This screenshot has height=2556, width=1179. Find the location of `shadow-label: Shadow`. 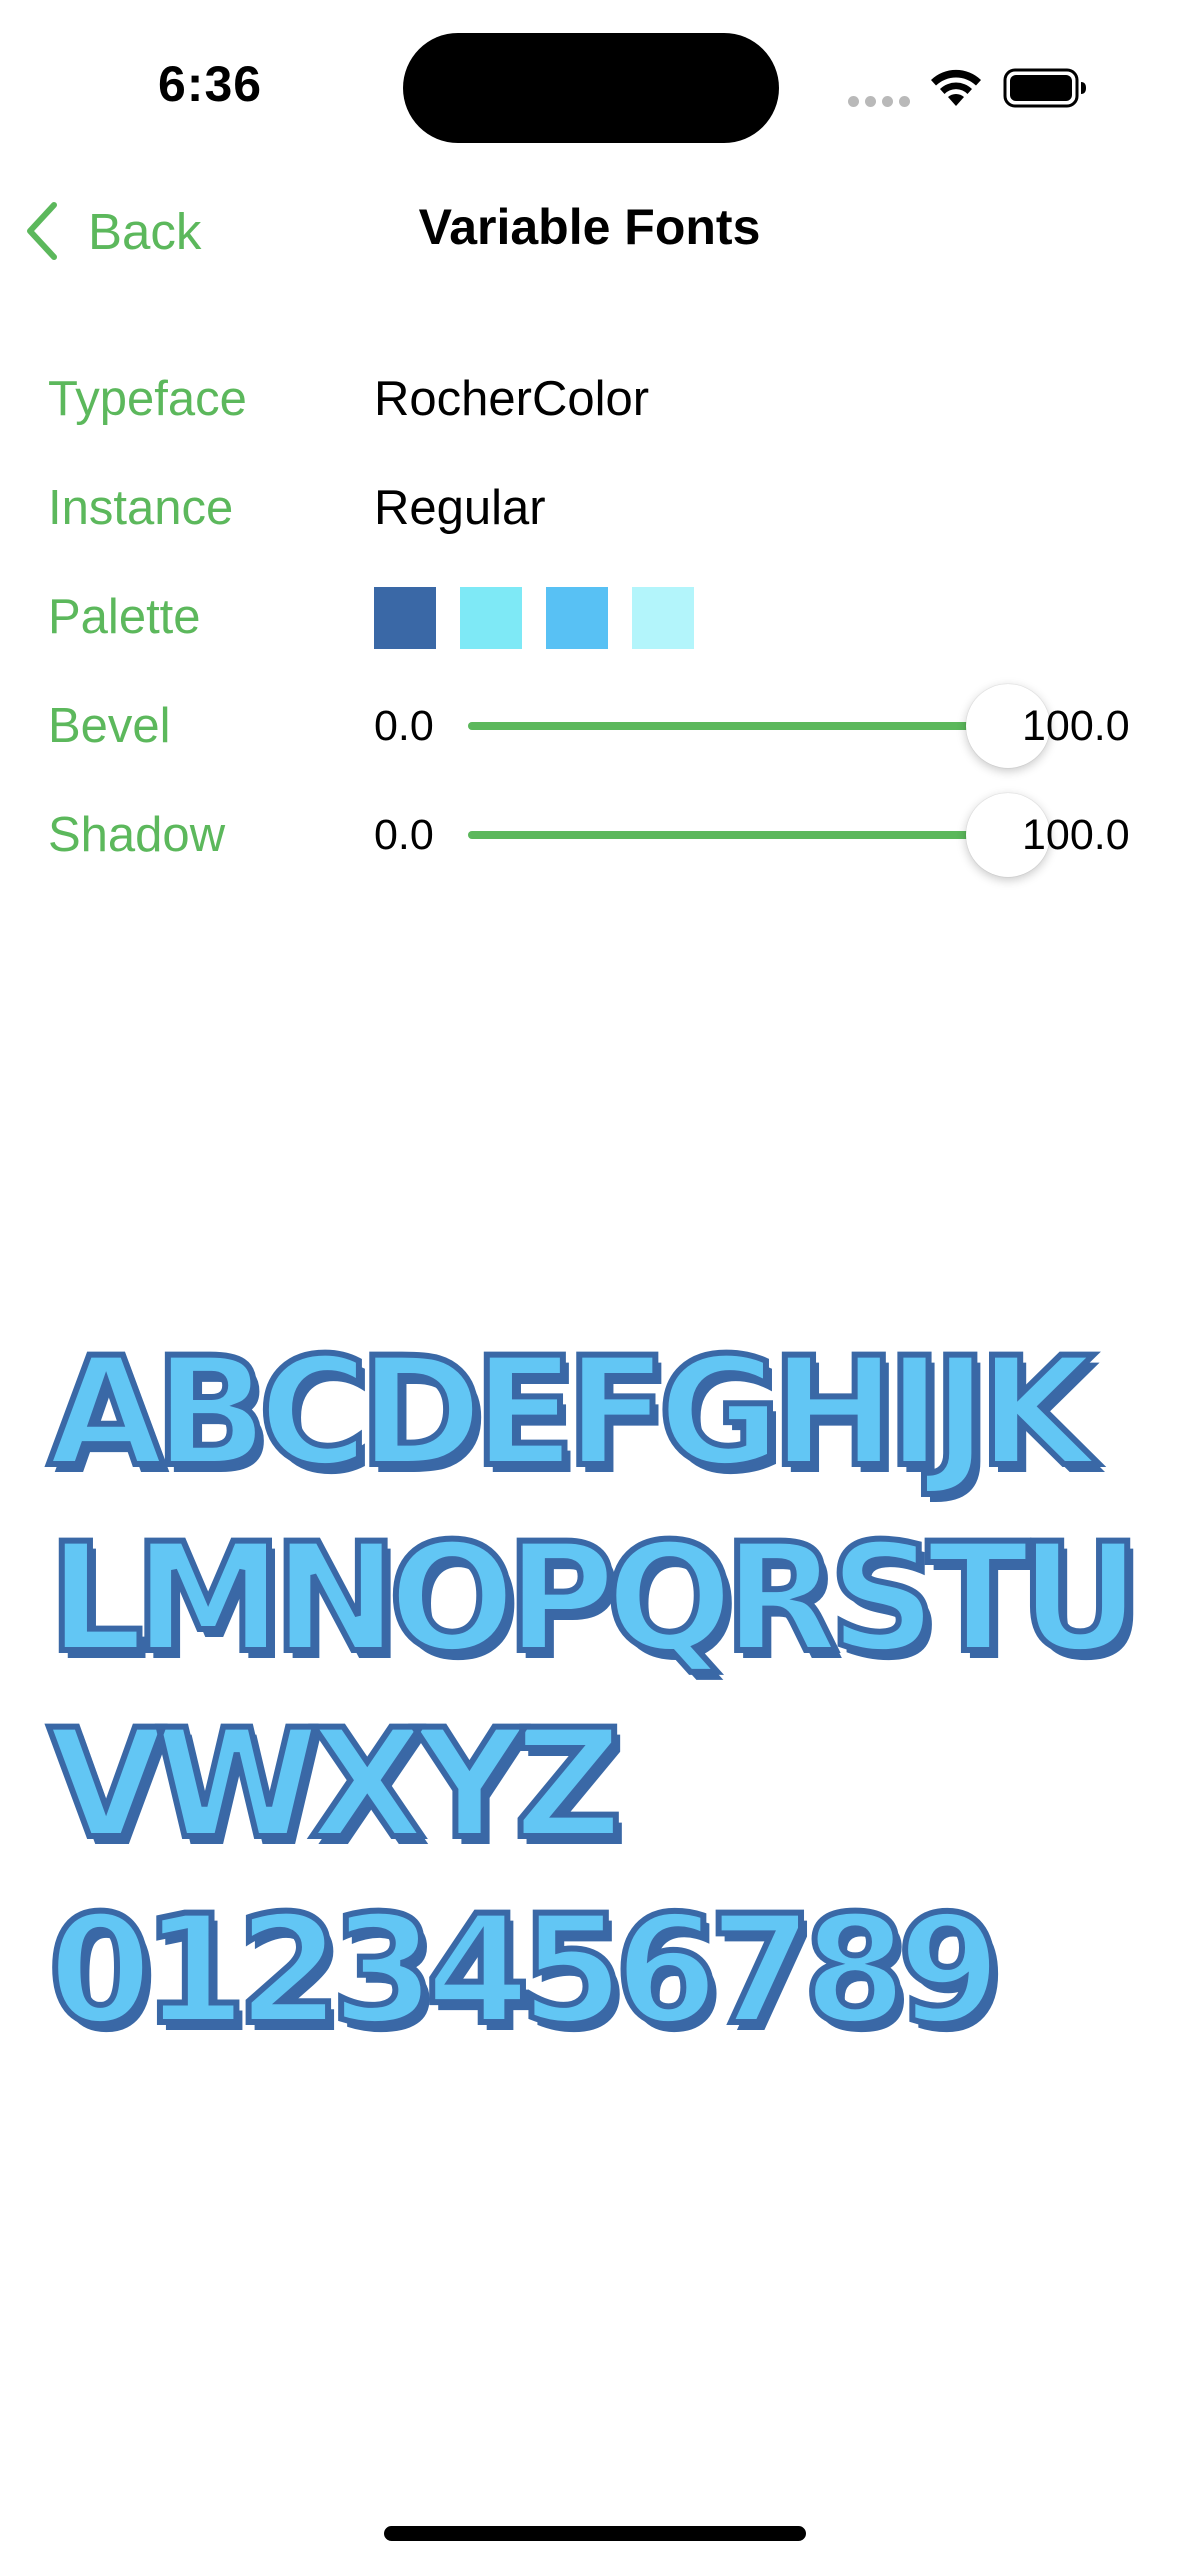

shadow-label: Shadow is located at coordinates (137, 835).